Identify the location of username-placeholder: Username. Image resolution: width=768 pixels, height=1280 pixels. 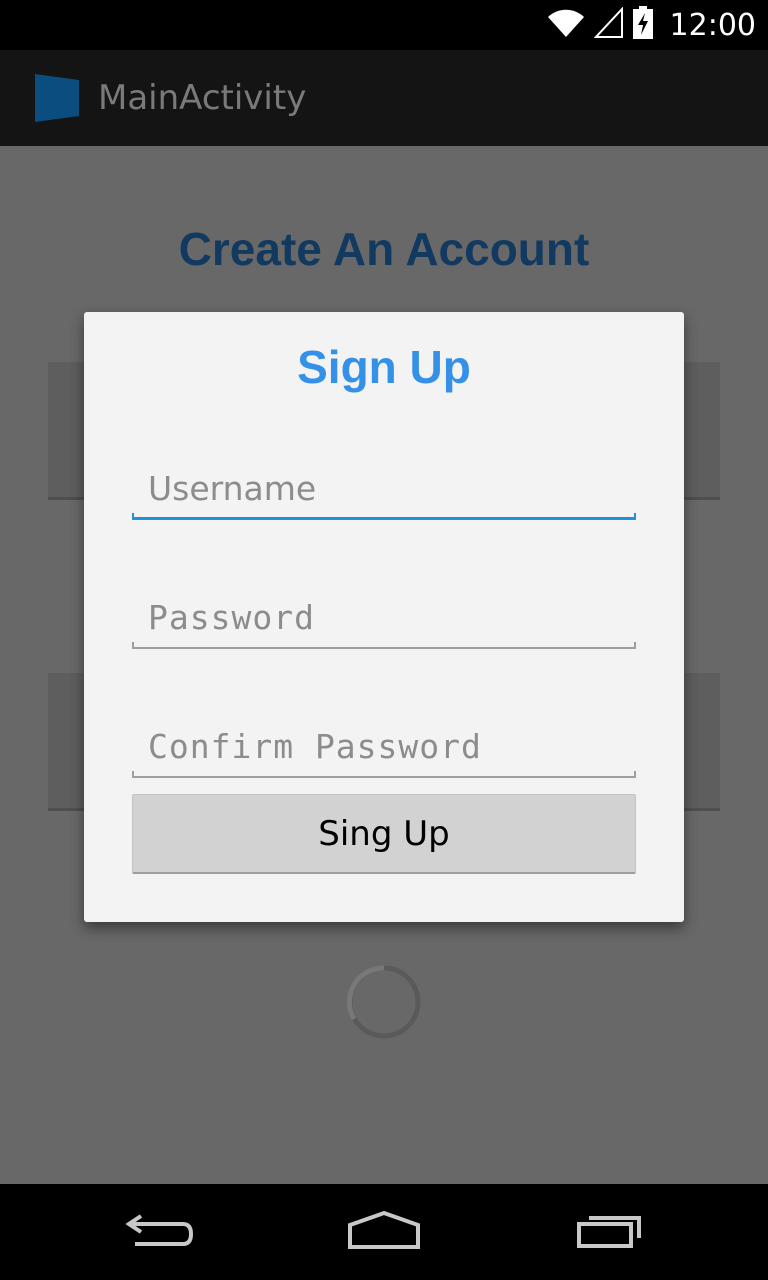
(232, 488).